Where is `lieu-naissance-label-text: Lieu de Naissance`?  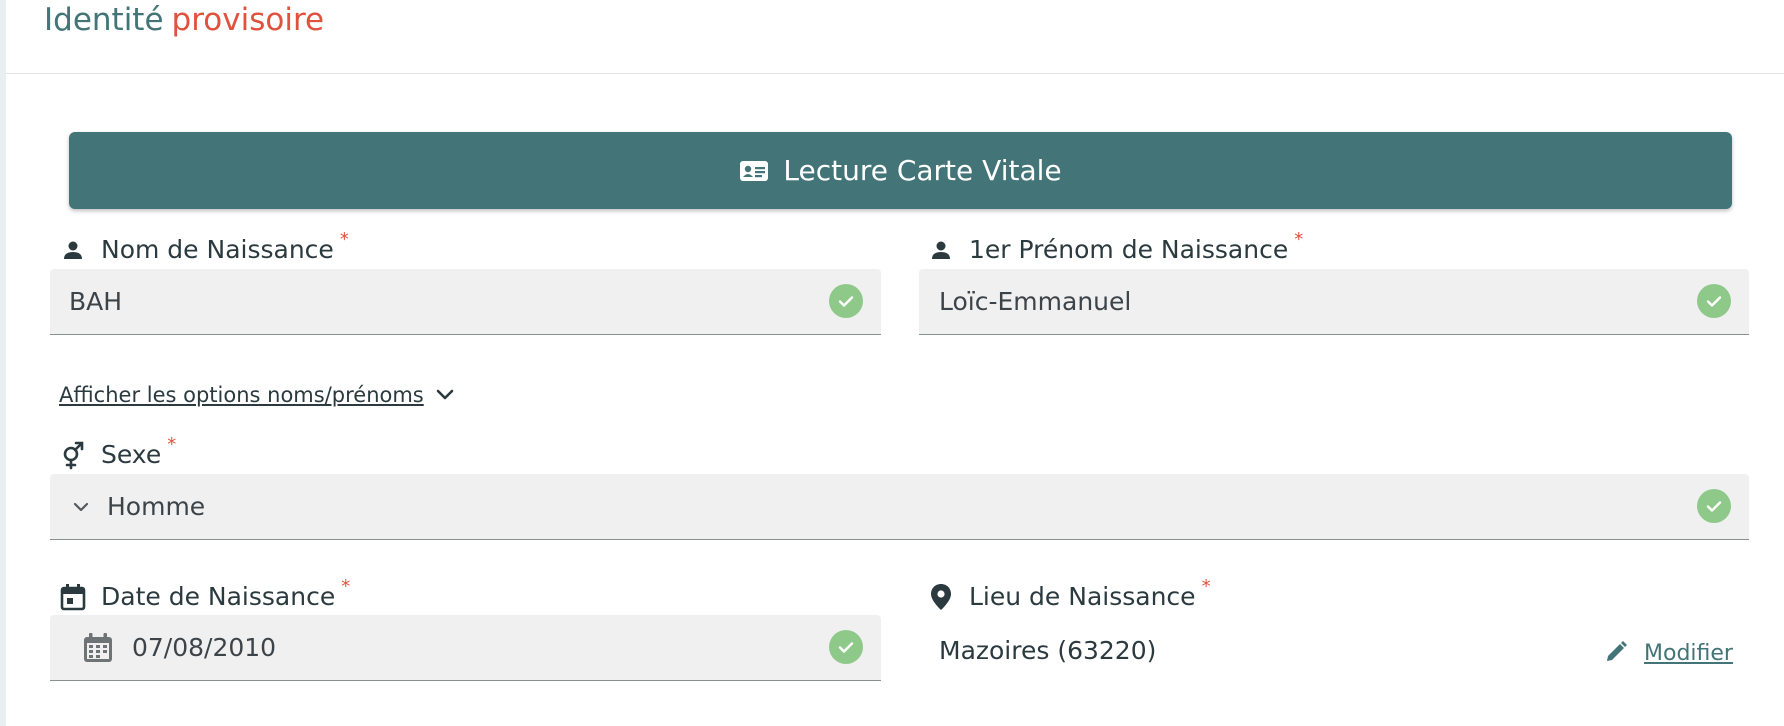
lieu-naissance-label-text: Lieu de Naissance is located at coordinates (1082, 596).